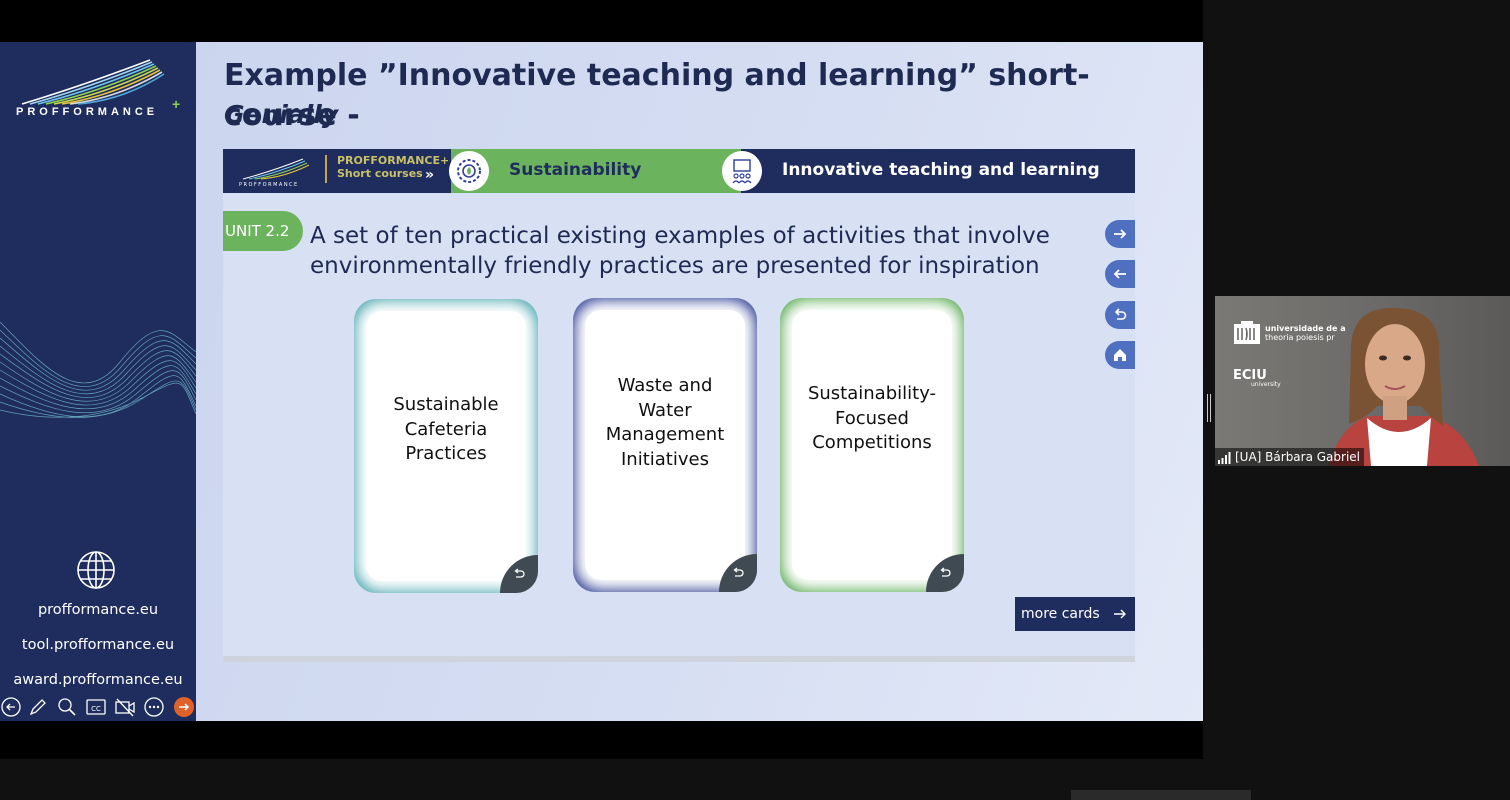 The width and height of the screenshot is (1510, 800). I want to click on home-icon, so click(1120, 355).